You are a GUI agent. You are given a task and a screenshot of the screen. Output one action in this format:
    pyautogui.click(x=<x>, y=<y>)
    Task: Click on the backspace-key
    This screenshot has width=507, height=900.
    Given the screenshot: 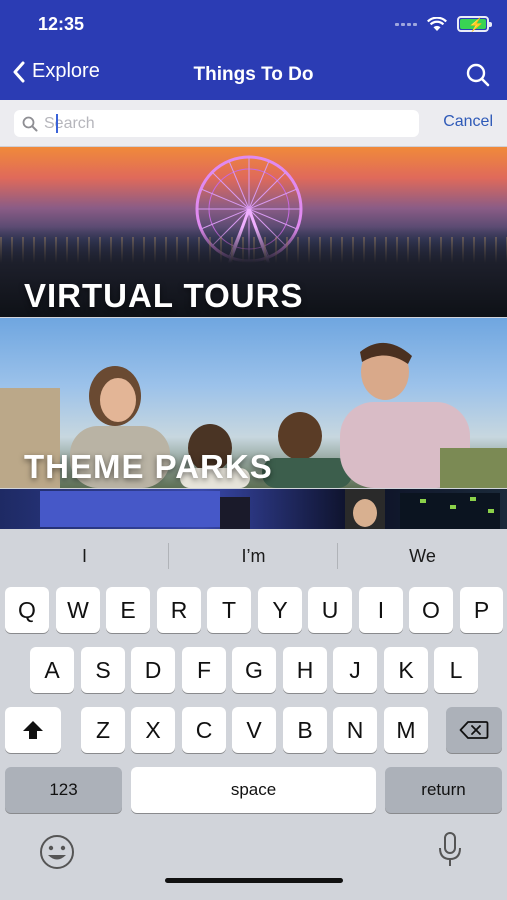 What is the action you would take?
    pyautogui.click(x=474, y=730)
    